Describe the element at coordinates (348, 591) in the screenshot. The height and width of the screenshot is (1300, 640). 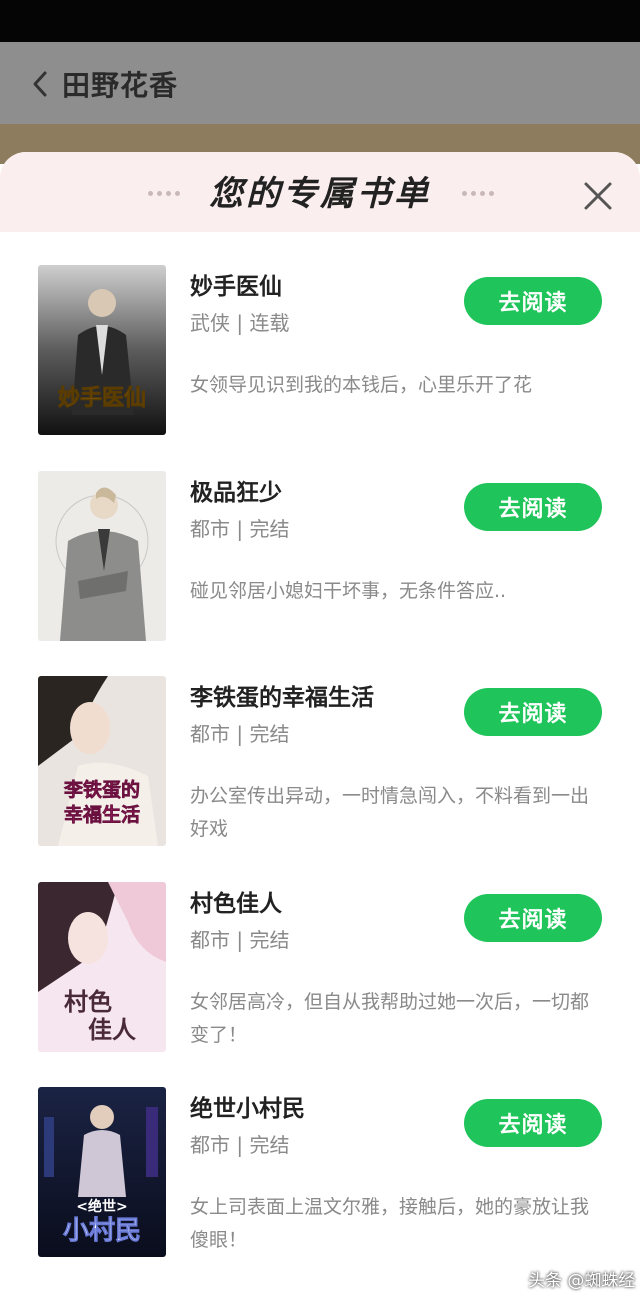
I see `book-description: 碰见邻居小媳妇干坏事，无条件答应..` at that location.